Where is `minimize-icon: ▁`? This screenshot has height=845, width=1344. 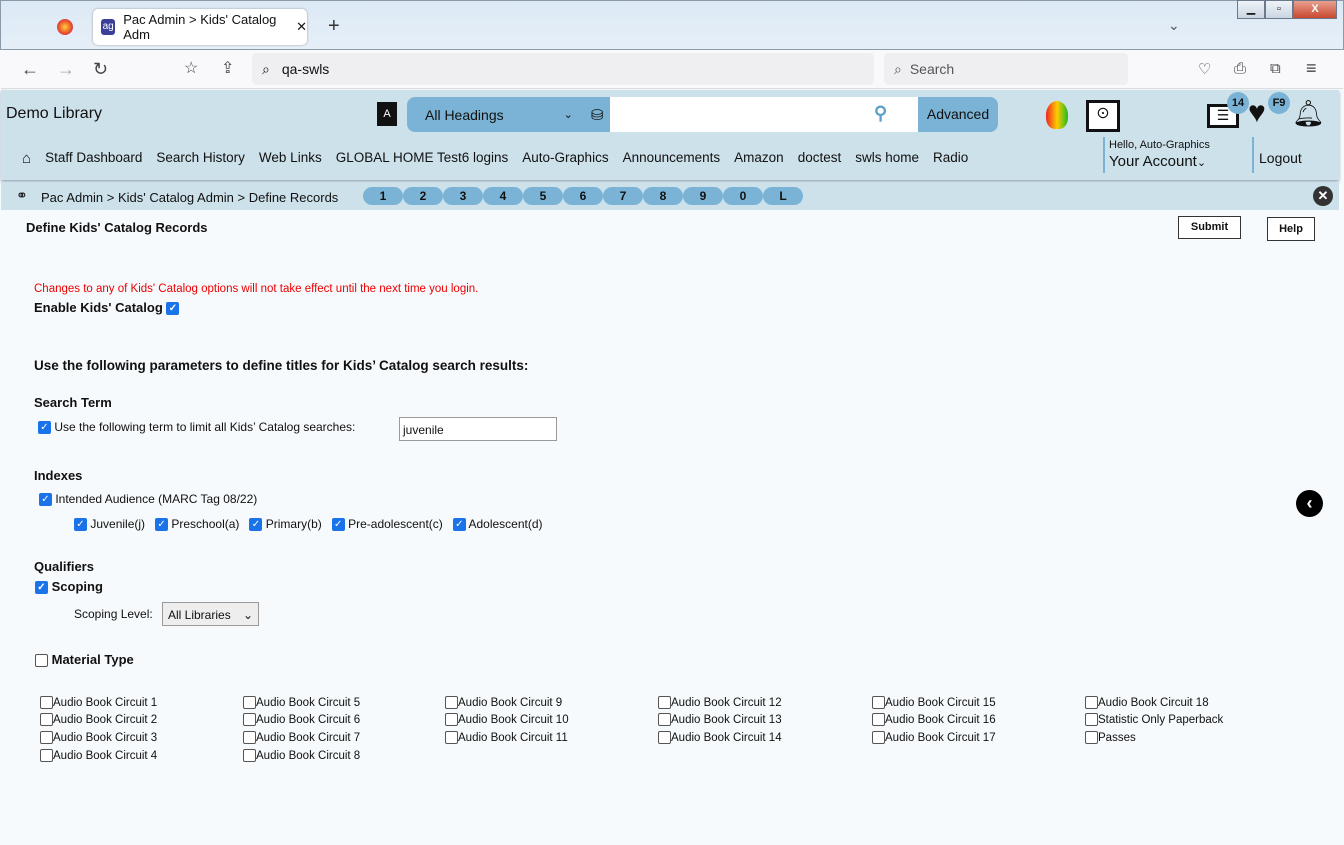 minimize-icon: ▁ is located at coordinates (1251, 9).